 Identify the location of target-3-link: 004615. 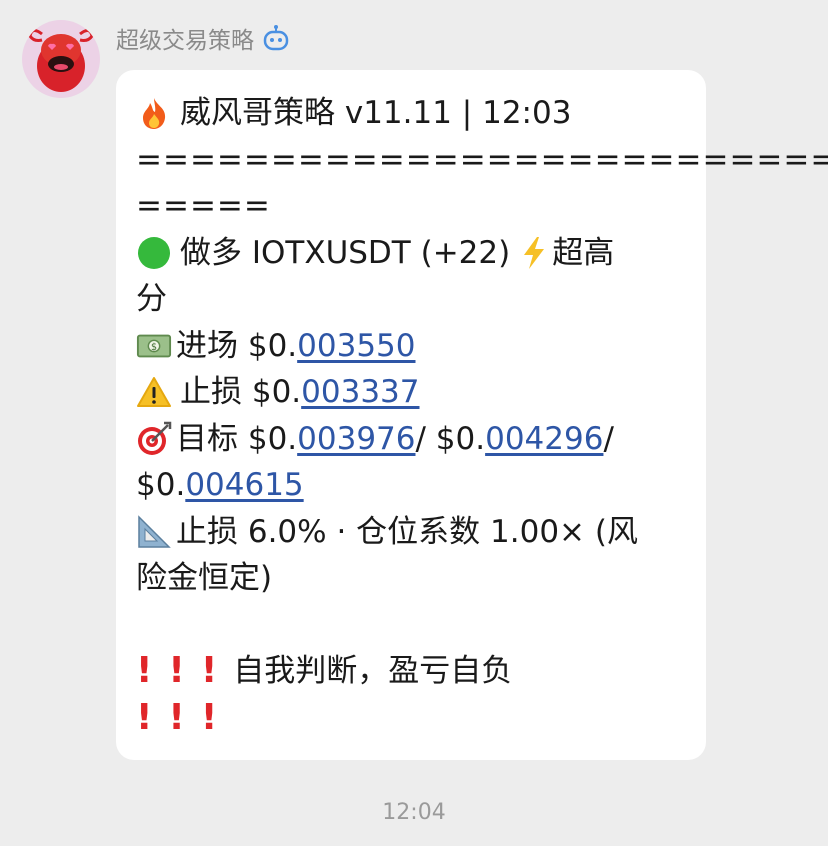
(244, 485).